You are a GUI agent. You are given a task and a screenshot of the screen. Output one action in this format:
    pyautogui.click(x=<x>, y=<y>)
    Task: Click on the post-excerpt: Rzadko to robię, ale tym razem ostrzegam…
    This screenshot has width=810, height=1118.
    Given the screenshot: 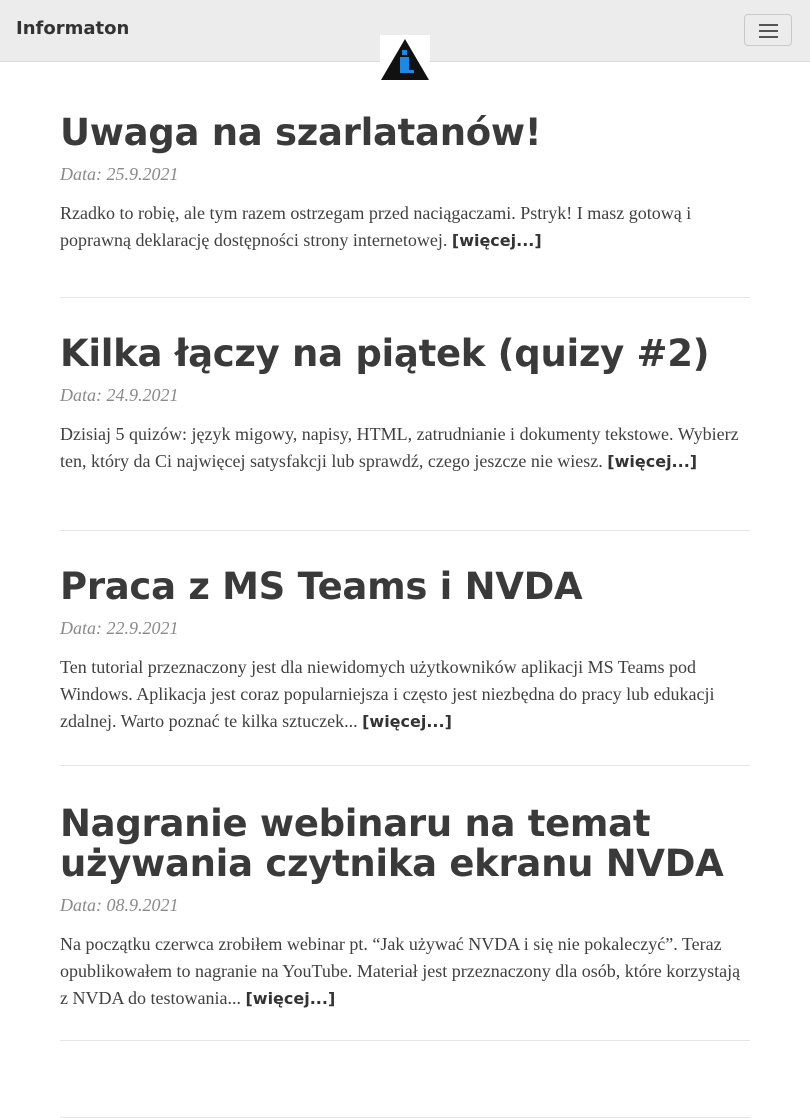 What is the action you would take?
    pyautogui.click(x=376, y=226)
    